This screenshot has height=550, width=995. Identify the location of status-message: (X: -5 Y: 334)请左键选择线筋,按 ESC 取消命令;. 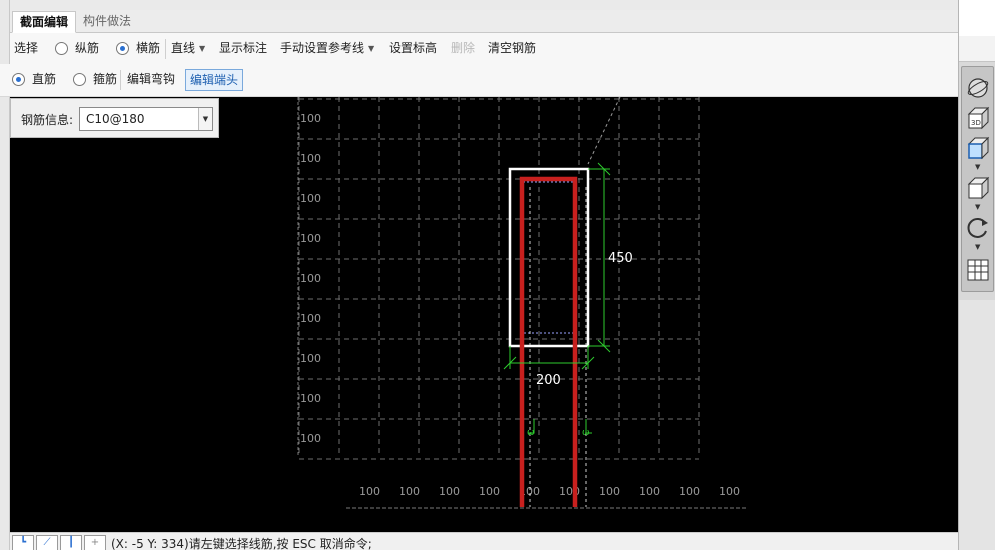
(241, 543).